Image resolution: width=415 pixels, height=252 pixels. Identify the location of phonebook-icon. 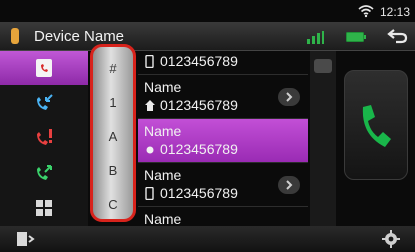
(44, 68).